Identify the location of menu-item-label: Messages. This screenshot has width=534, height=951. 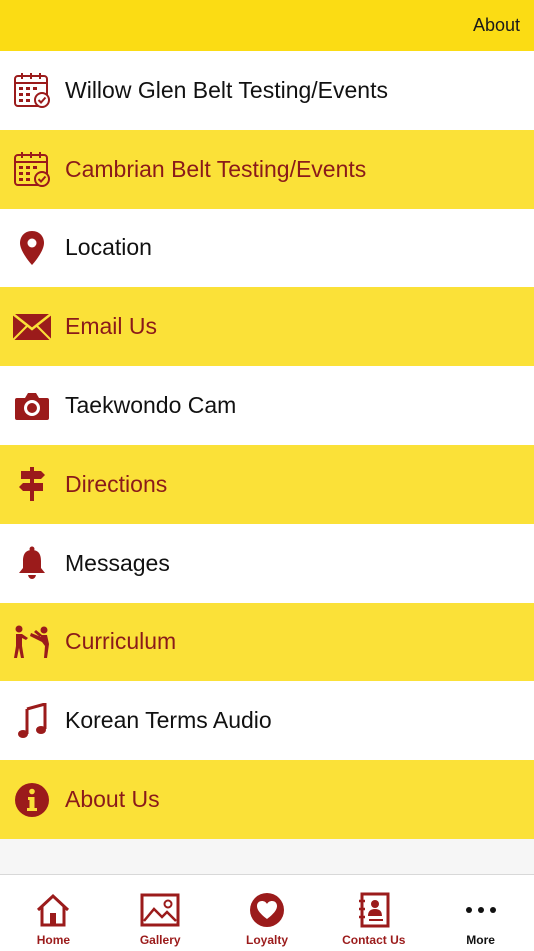
(117, 562).